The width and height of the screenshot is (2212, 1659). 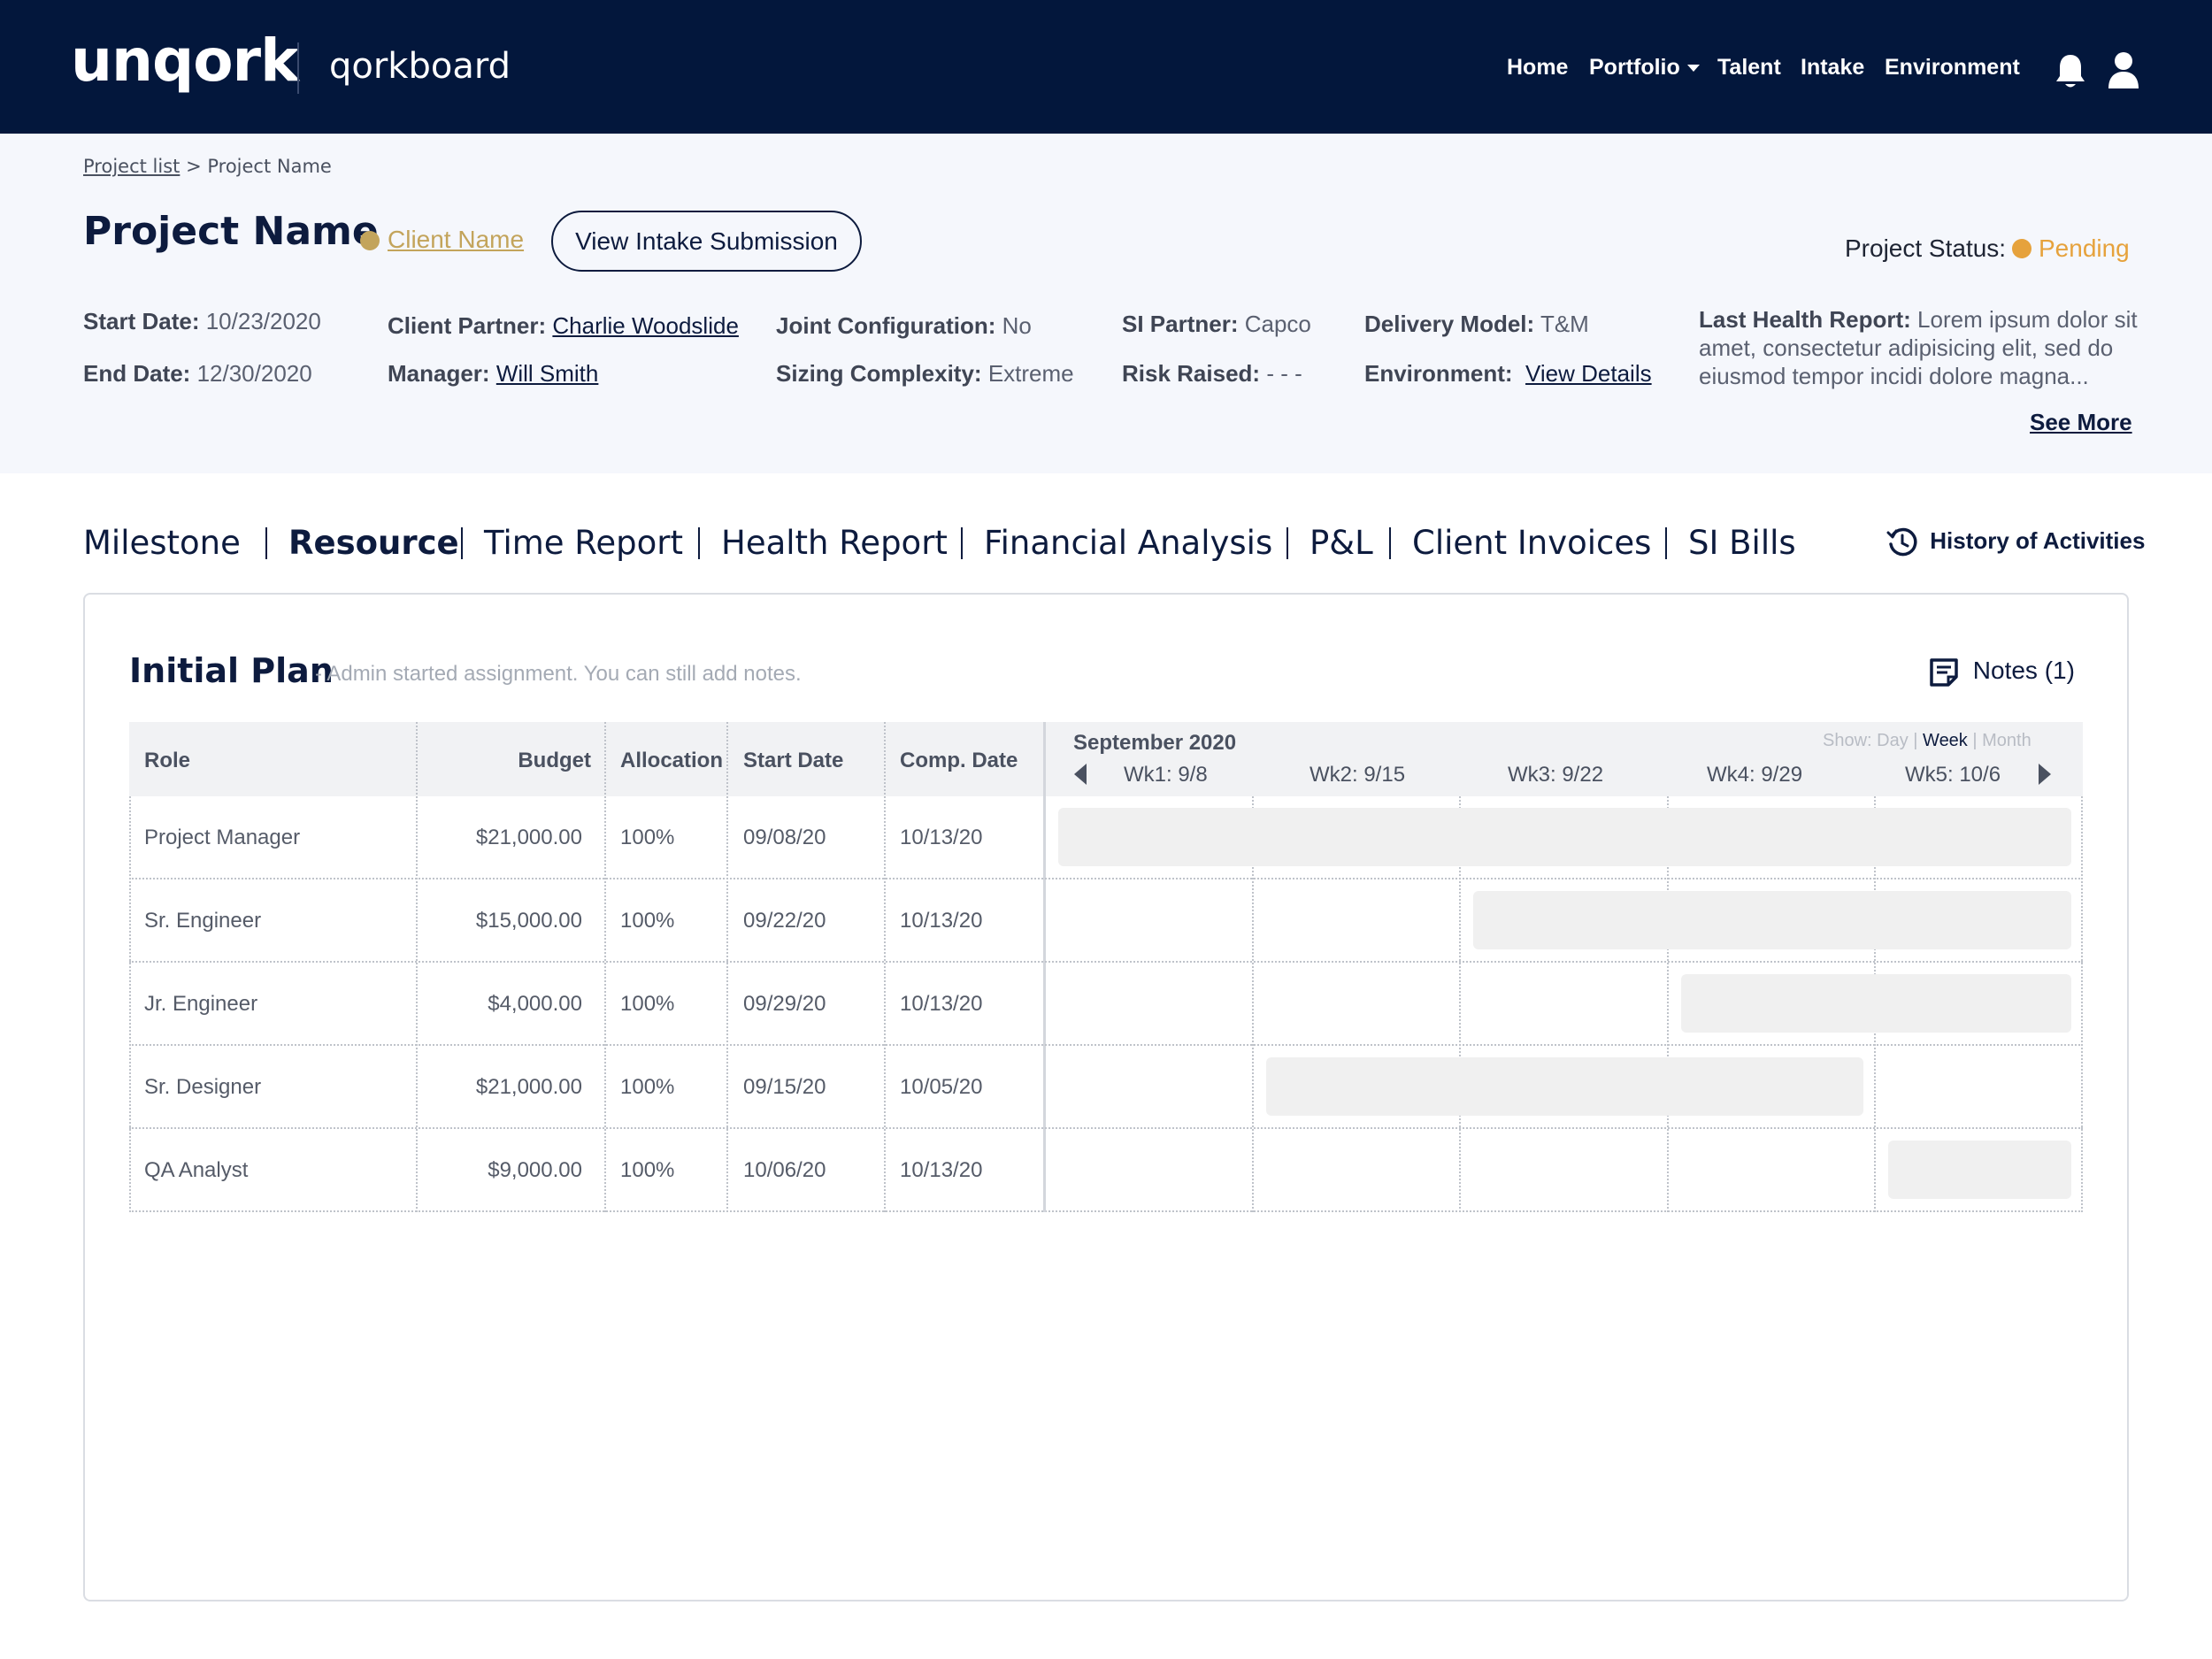 What do you see at coordinates (1278, 324) in the screenshot?
I see `si-partner-value: Capco` at bounding box center [1278, 324].